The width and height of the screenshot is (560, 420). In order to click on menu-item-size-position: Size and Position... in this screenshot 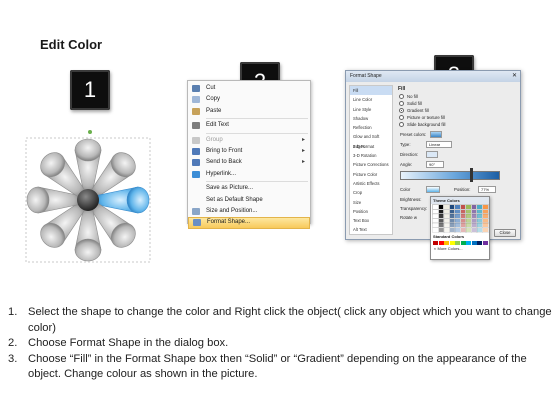, I will do `click(249, 211)`.